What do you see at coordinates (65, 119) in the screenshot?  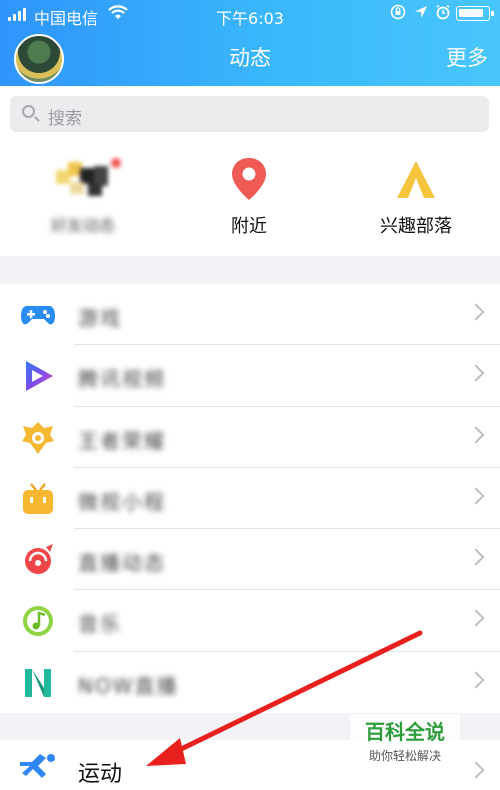 I see `search-placeholder: 搜索` at bounding box center [65, 119].